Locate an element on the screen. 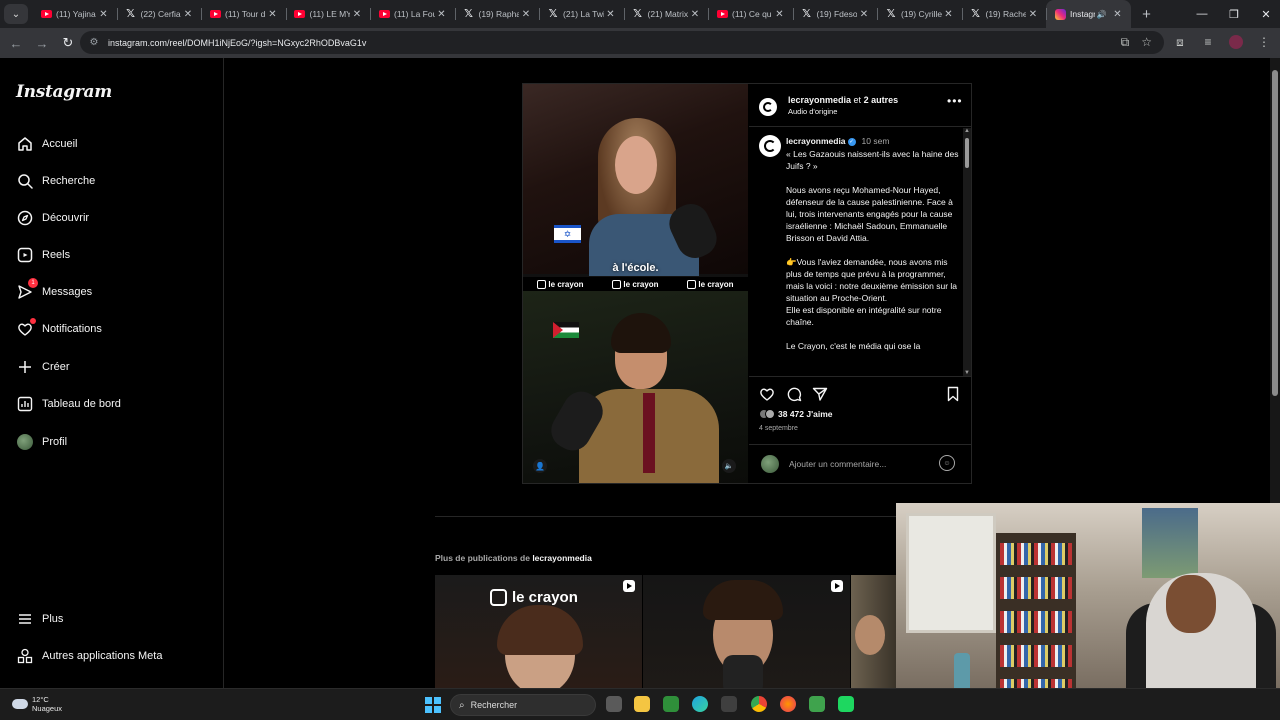 This screenshot has width=1280, height=720. browser-tab: 𝕏 (21) La Twi ✕ is located at coordinates (581, 14).